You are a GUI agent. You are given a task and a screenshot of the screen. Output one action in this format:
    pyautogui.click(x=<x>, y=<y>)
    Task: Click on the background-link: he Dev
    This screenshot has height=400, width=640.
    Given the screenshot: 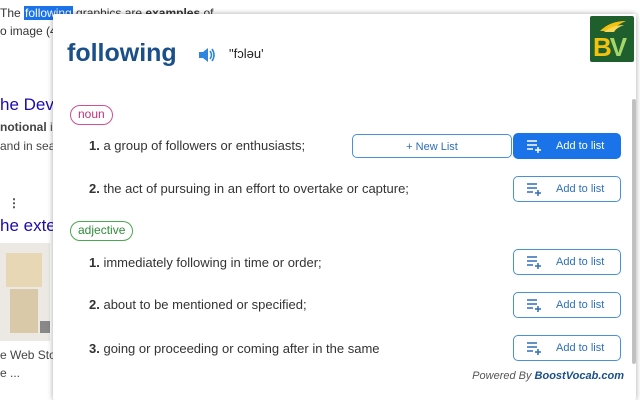 What is the action you would take?
    pyautogui.click(x=27, y=105)
    